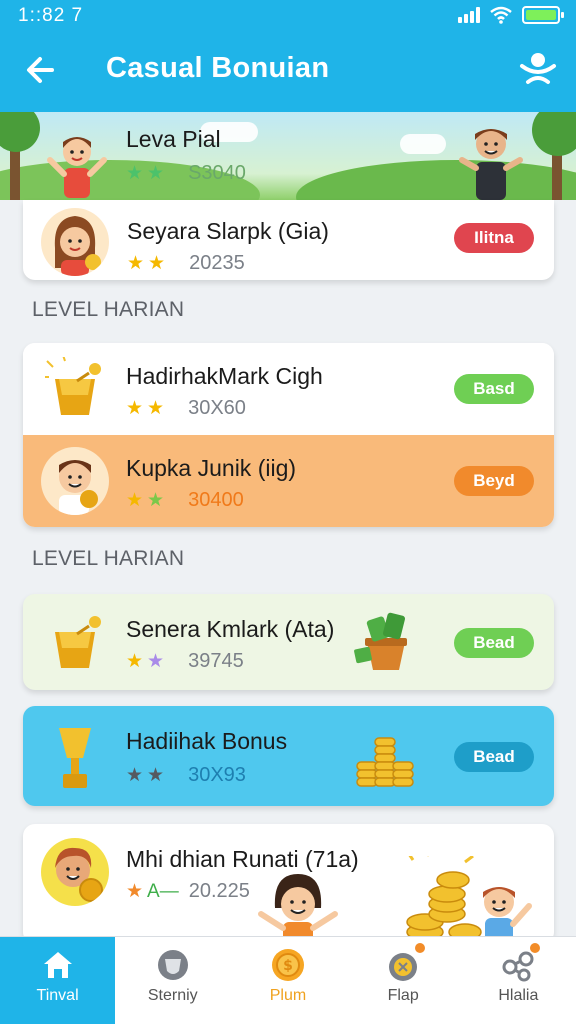 The image size is (576, 1024). Describe the element at coordinates (403, 995) in the screenshot. I see `nav-label: Flap` at that location.